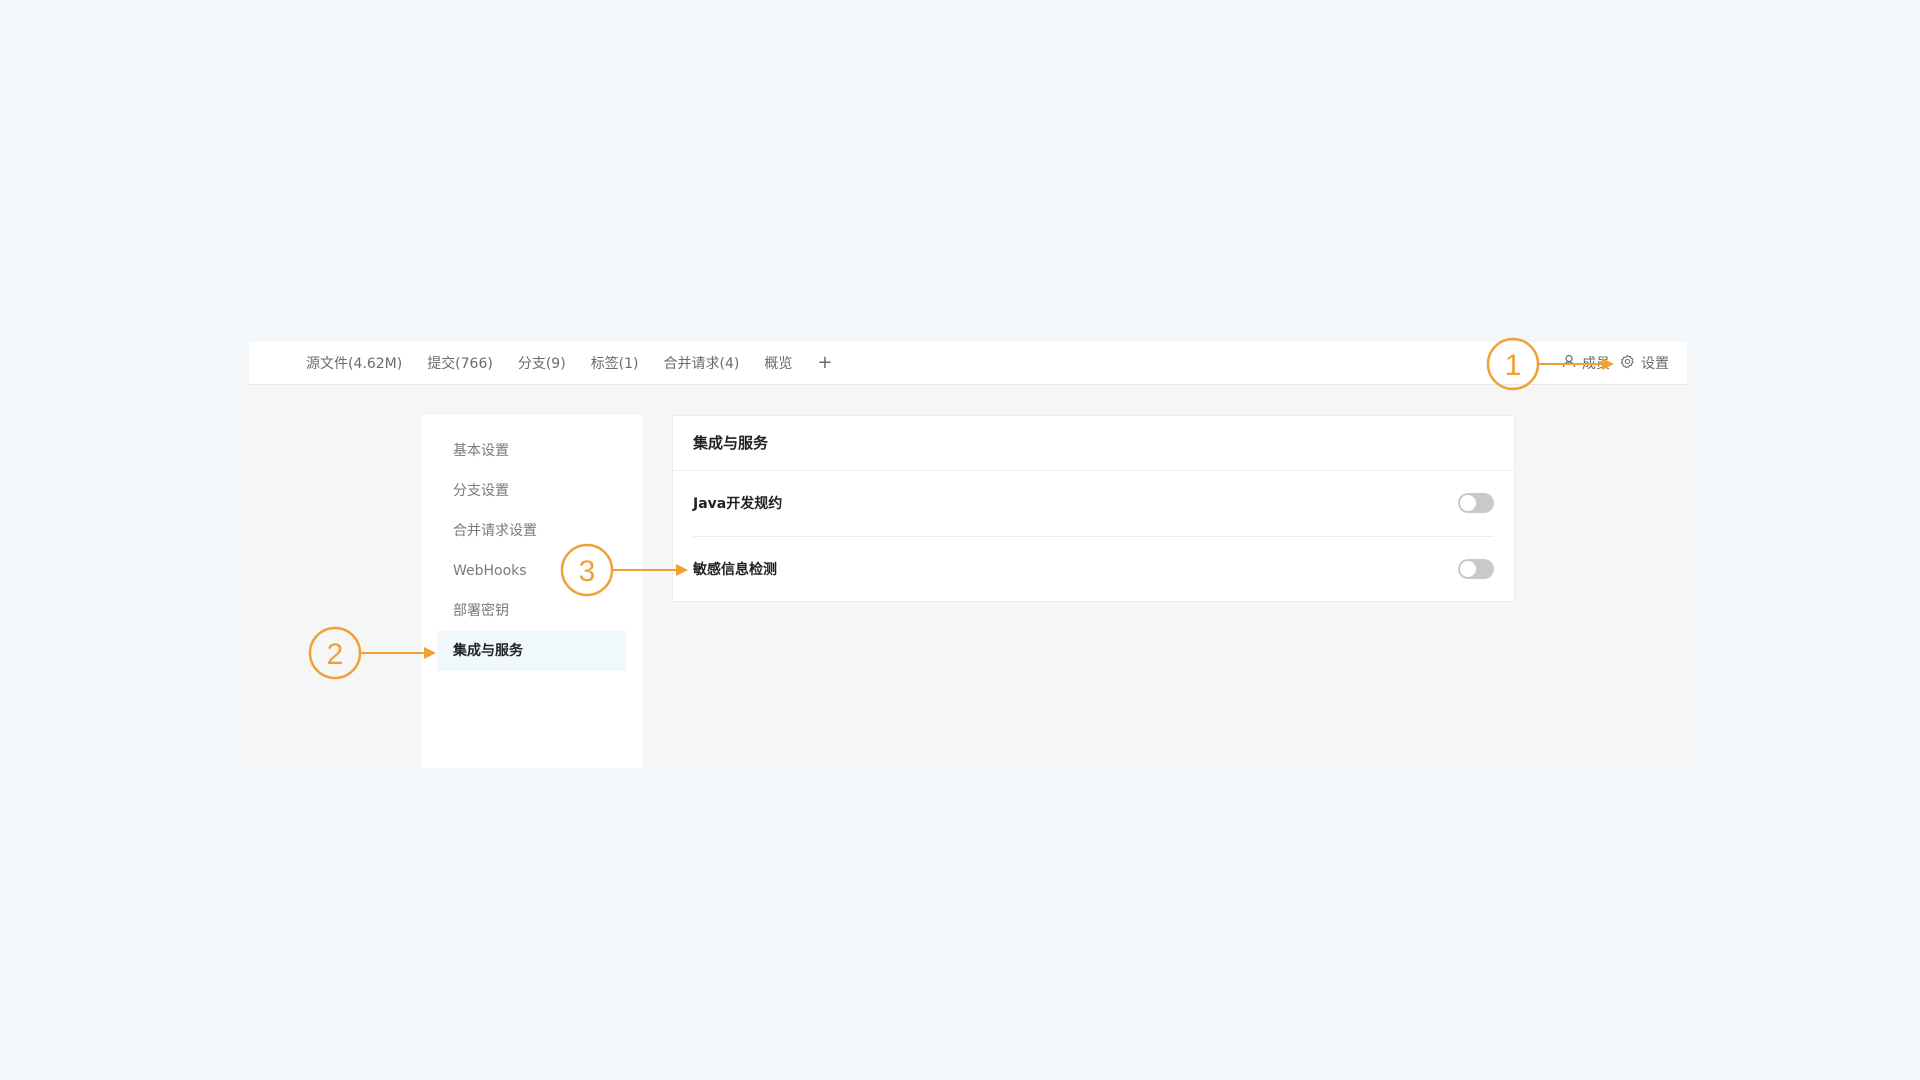  Describe the element at coordinates (1630, 363) in the screenshot. I see `gear-icon` at that location.